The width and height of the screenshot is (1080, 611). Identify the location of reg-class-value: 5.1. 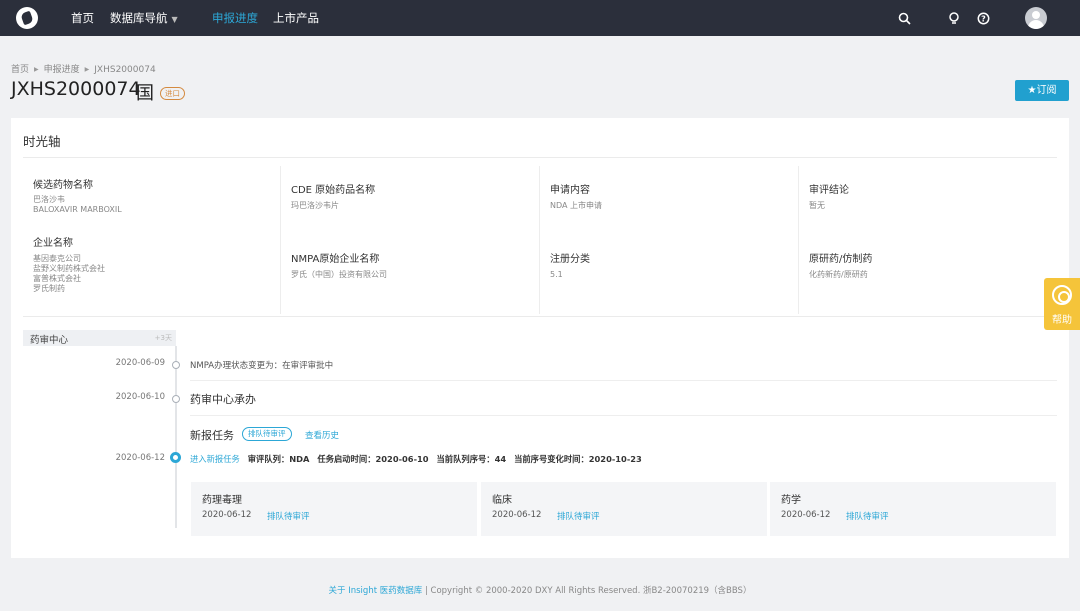
(556, 274).